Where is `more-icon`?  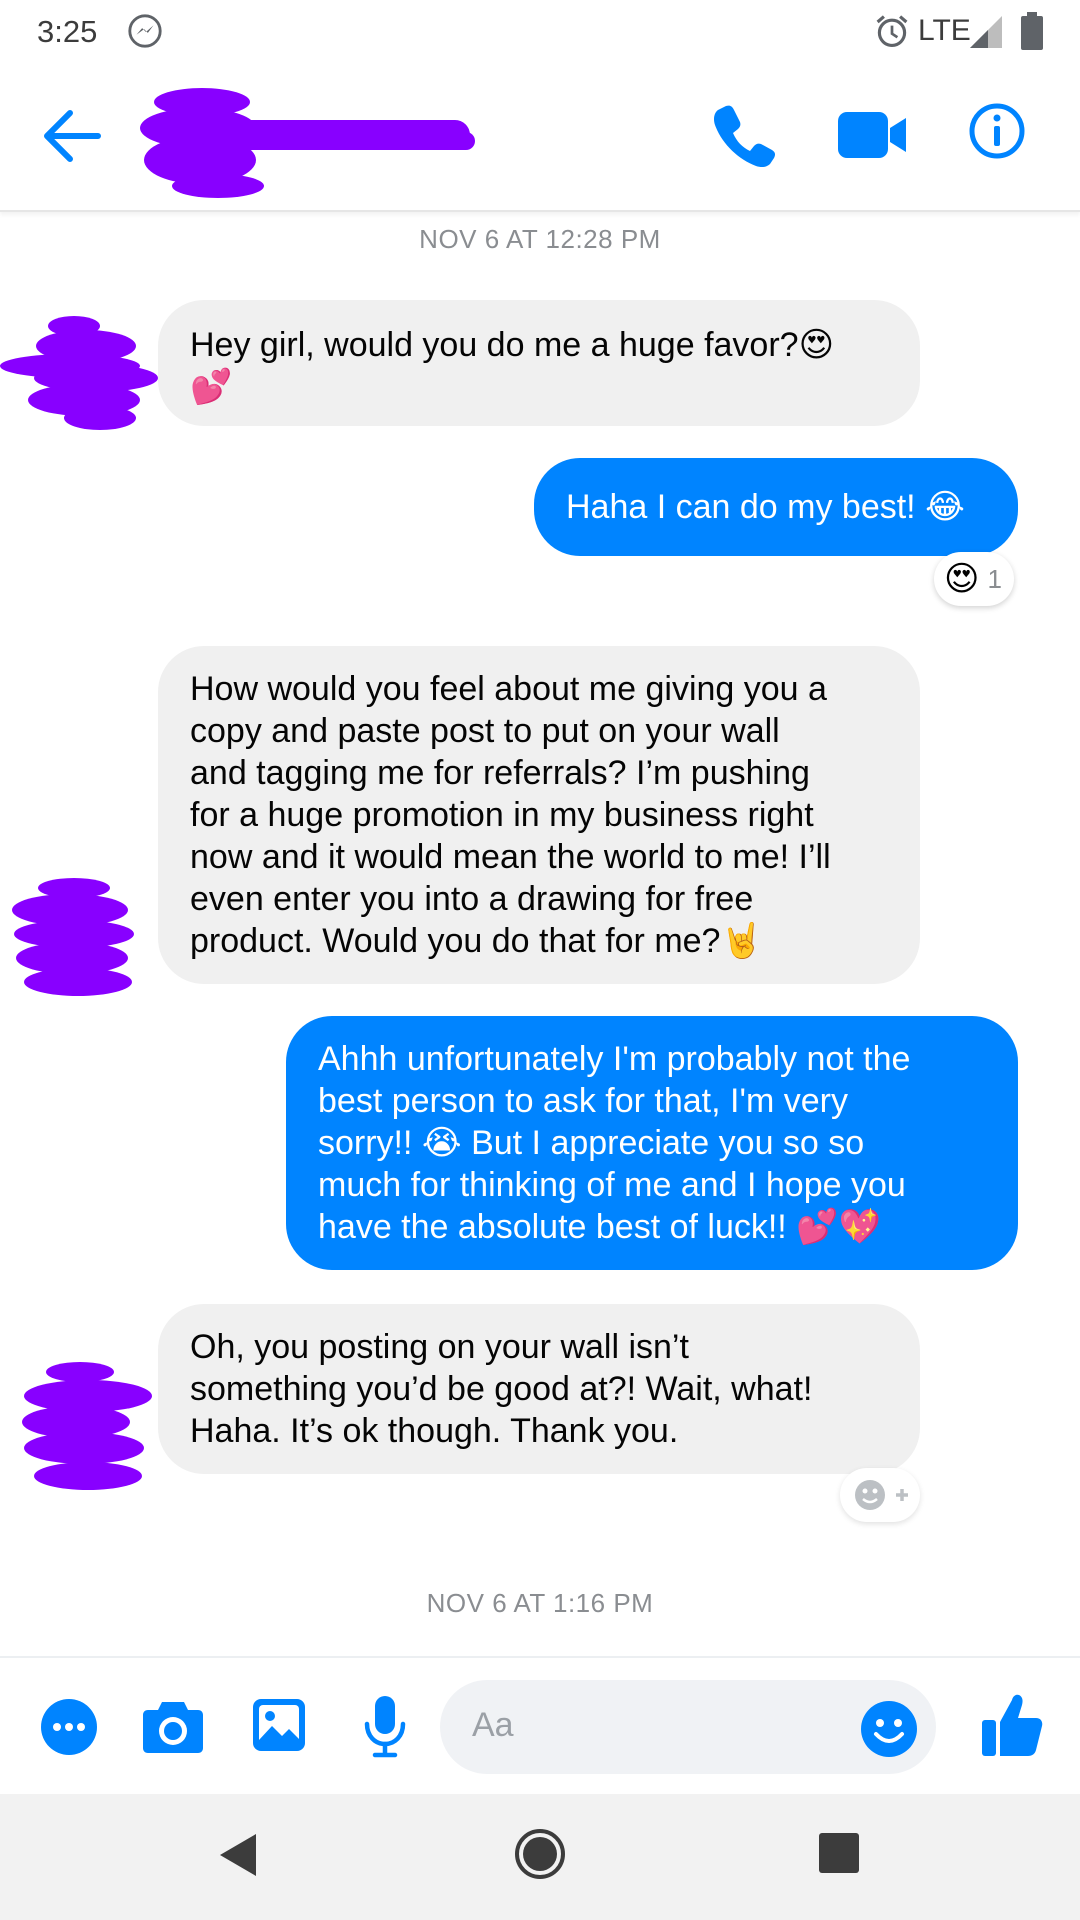 more-icon is located at coordinates (69, 1727).